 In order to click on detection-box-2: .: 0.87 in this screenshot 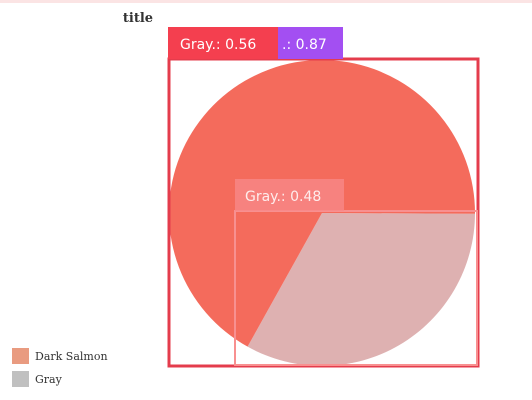, I will do `click(310, 43)`.